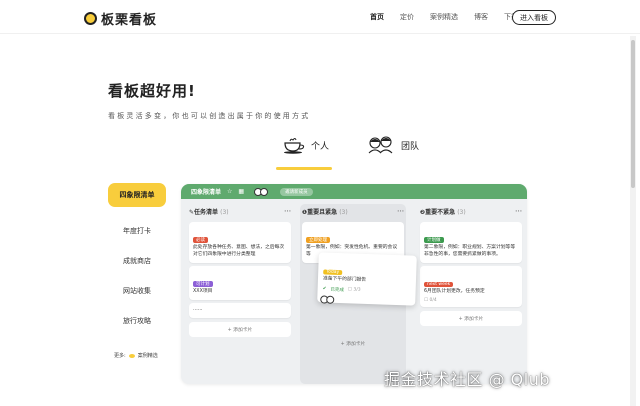 The width and height of the screenshot is (640, 406). Describe the element at coordinates (203, 283) in the screenshot. I see `card-tag: 可计划` at that location.